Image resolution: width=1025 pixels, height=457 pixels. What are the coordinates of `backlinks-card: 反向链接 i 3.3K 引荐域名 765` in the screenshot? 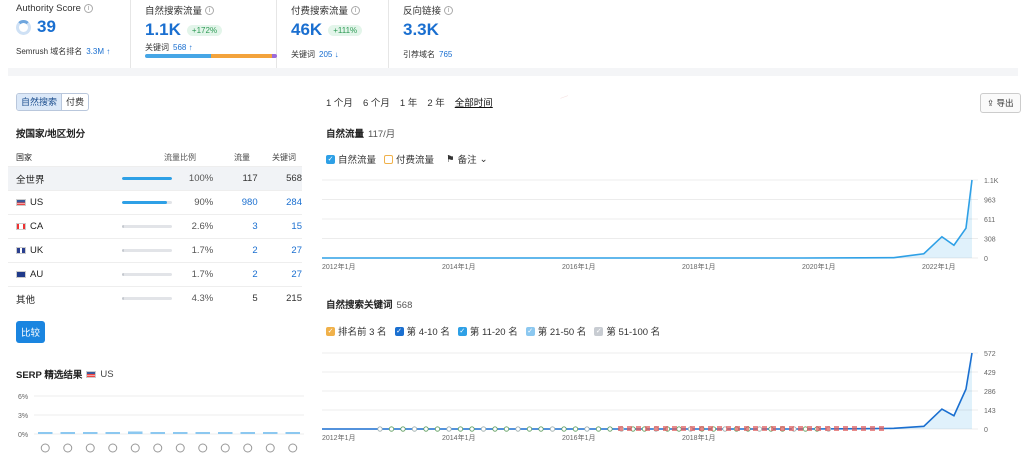 It's located at (488, 34).